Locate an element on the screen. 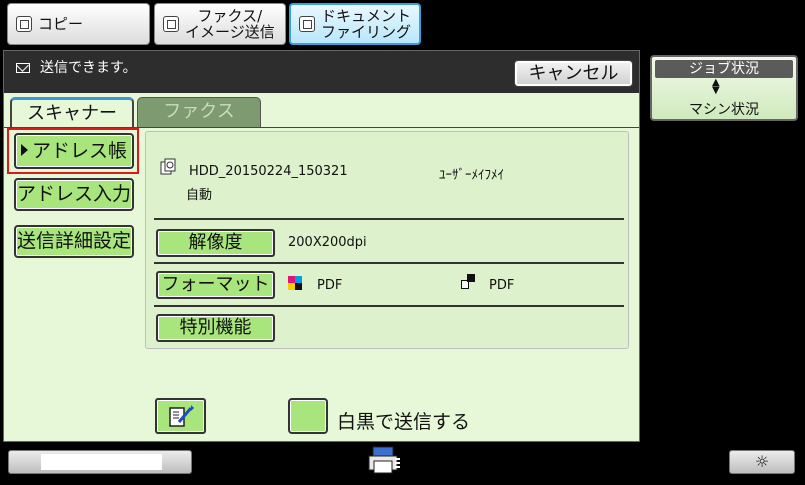 This screenshot has width=805, height=485. brightness-button: ☼ is located at coordinates (762, 462).